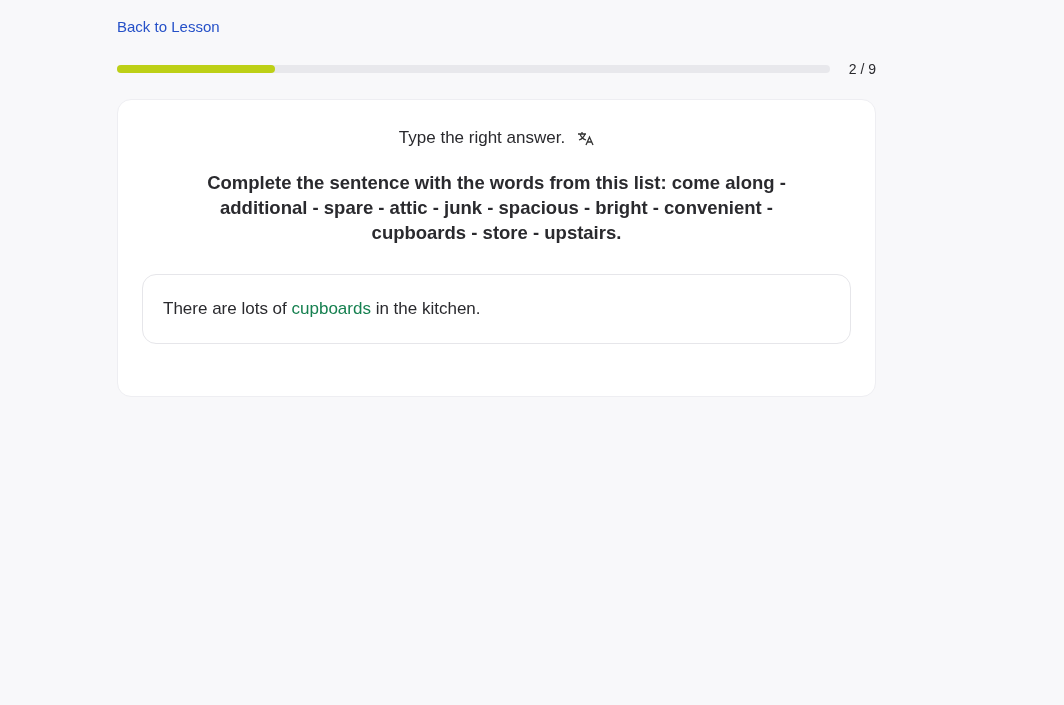 The image size is (1064, 705). Describe the element at coordinates (586, 138) in the screenshot. I see `translate-icon` at that location.